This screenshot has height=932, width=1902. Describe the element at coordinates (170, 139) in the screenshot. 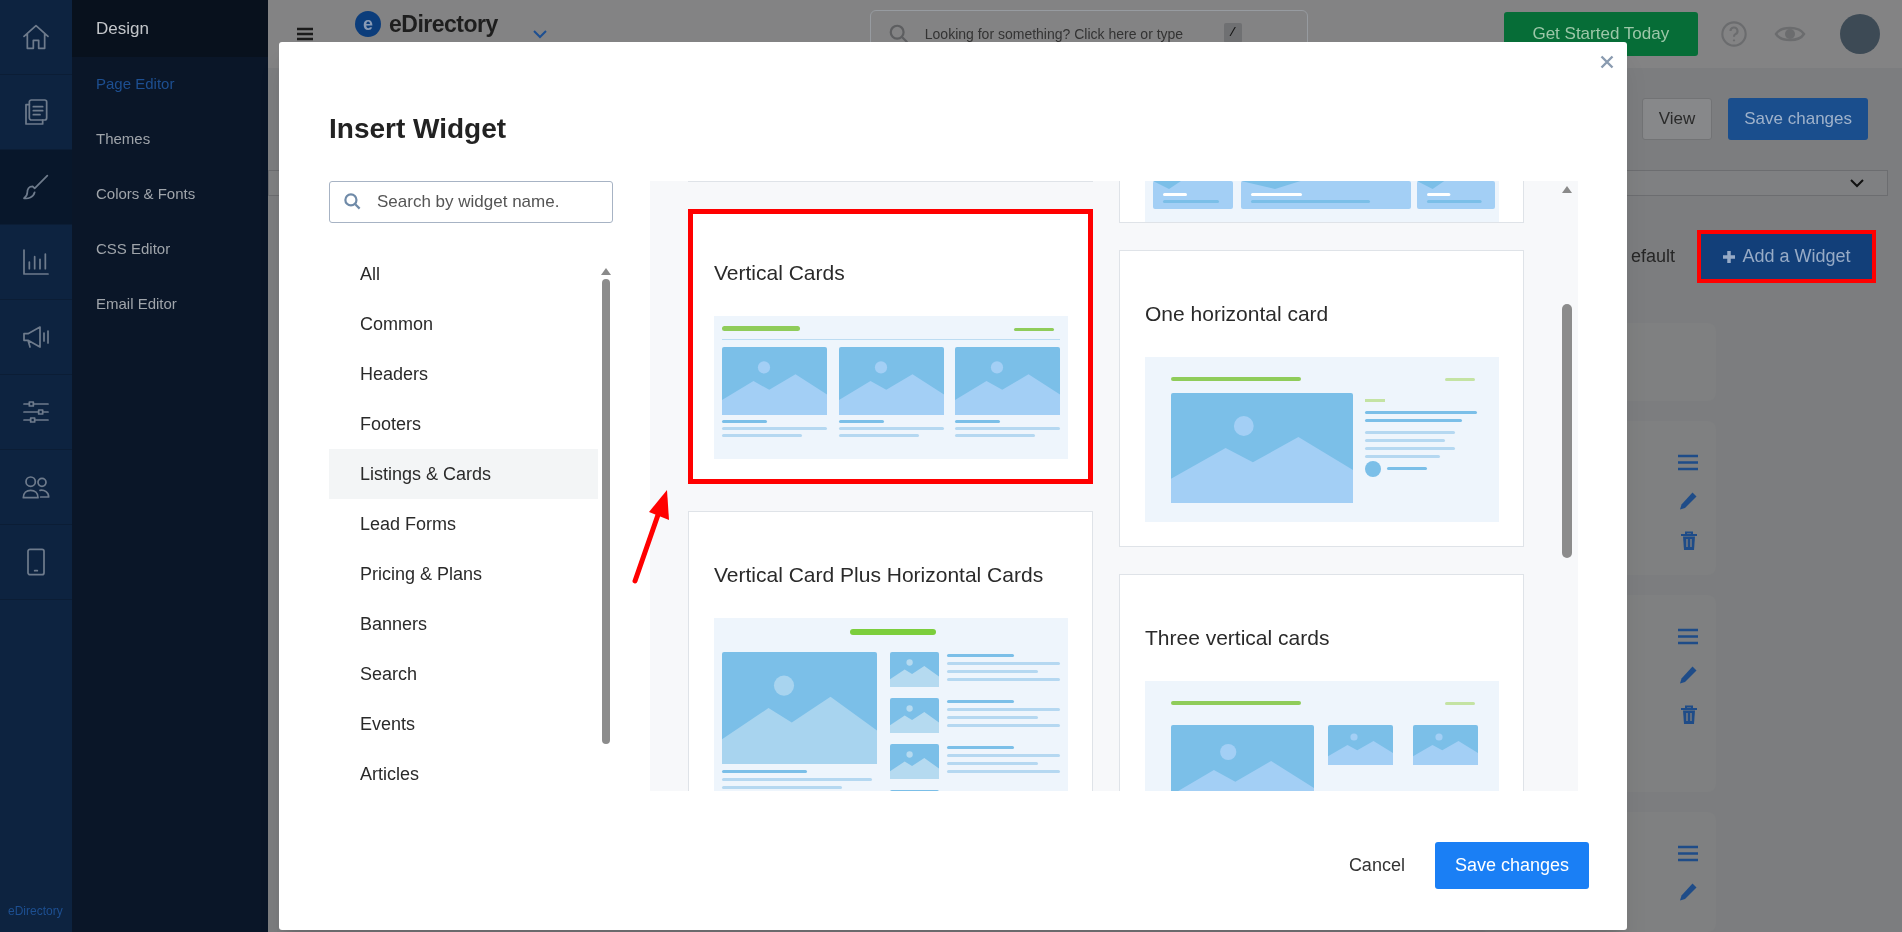

I see `sidebar-item: Themes` at that location.